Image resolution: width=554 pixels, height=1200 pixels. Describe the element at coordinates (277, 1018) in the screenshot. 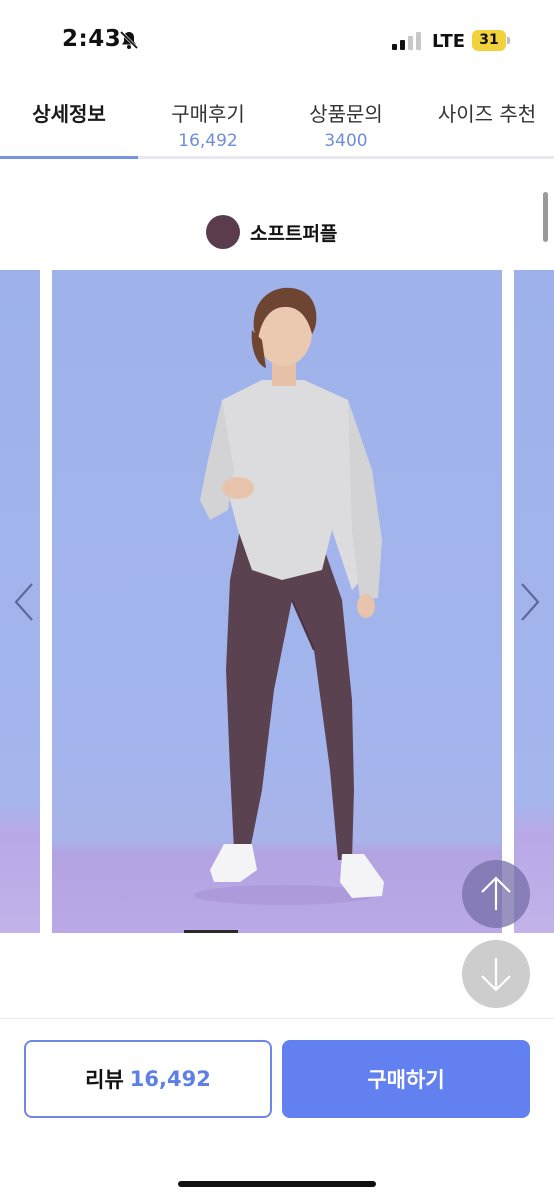

I see `bottom-divider` at that location.